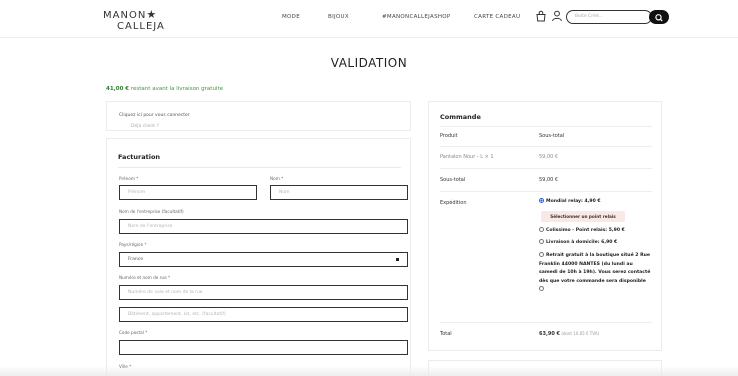  I want to click on company-label: Nom de l'entreprise (facultatif), so click(151, 211).